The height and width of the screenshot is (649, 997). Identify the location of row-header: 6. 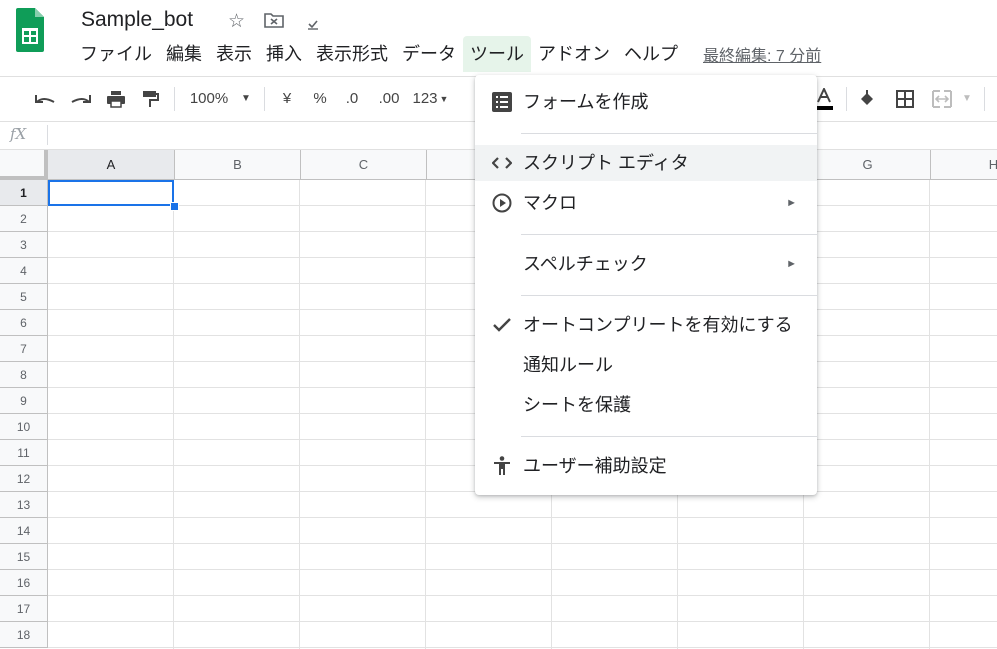
(24, 323).